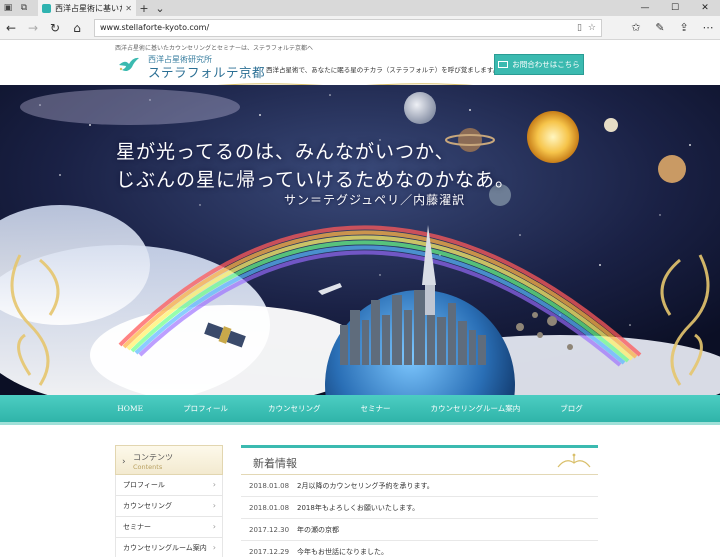 The image size is (720, 557). What do you see at coordinates (11, 28) in the screenshot?
I see `back-arrow-icon: ←` at bounding box center [11, 28].